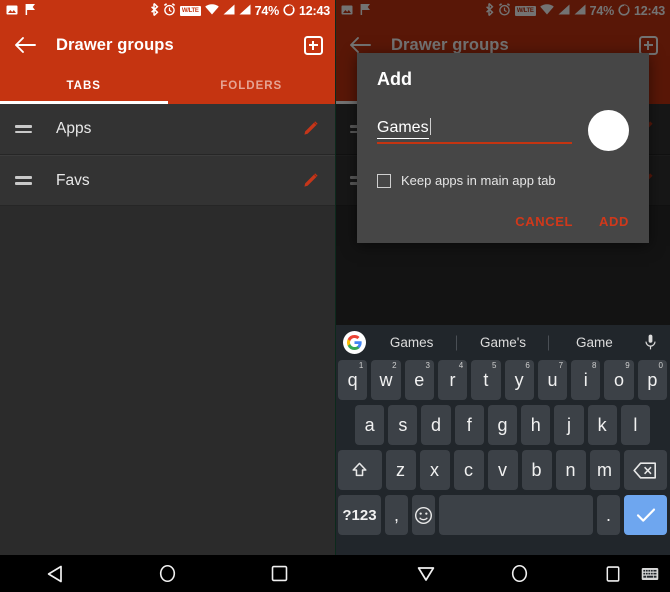 The image size is (670, 592). I want to click on keyboard-down-icon, so click(426, 573).